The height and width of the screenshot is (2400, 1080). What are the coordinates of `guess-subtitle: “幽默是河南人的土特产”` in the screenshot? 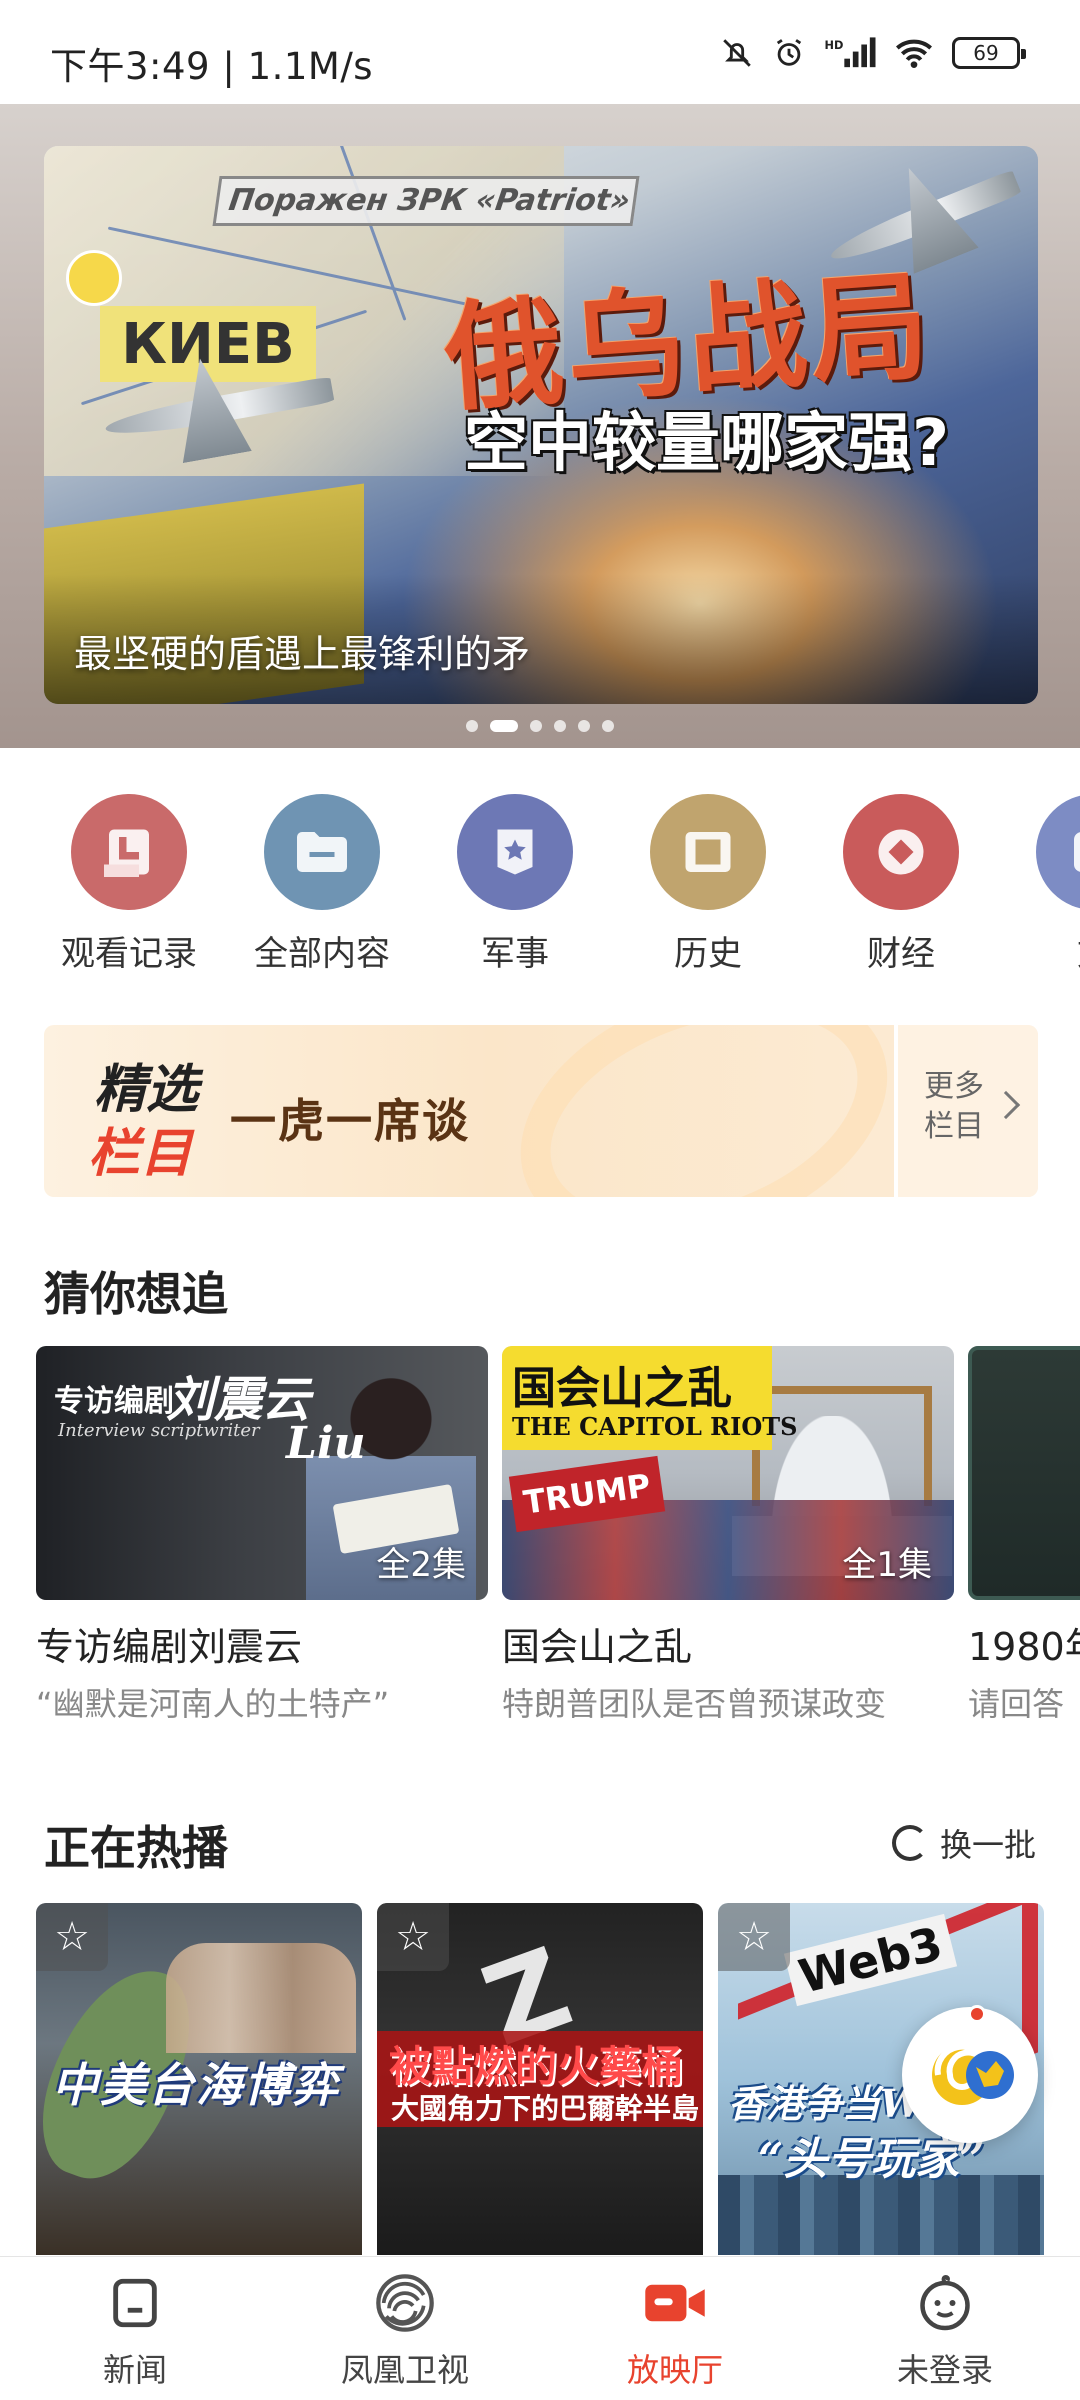 It's located at (213, 1704).